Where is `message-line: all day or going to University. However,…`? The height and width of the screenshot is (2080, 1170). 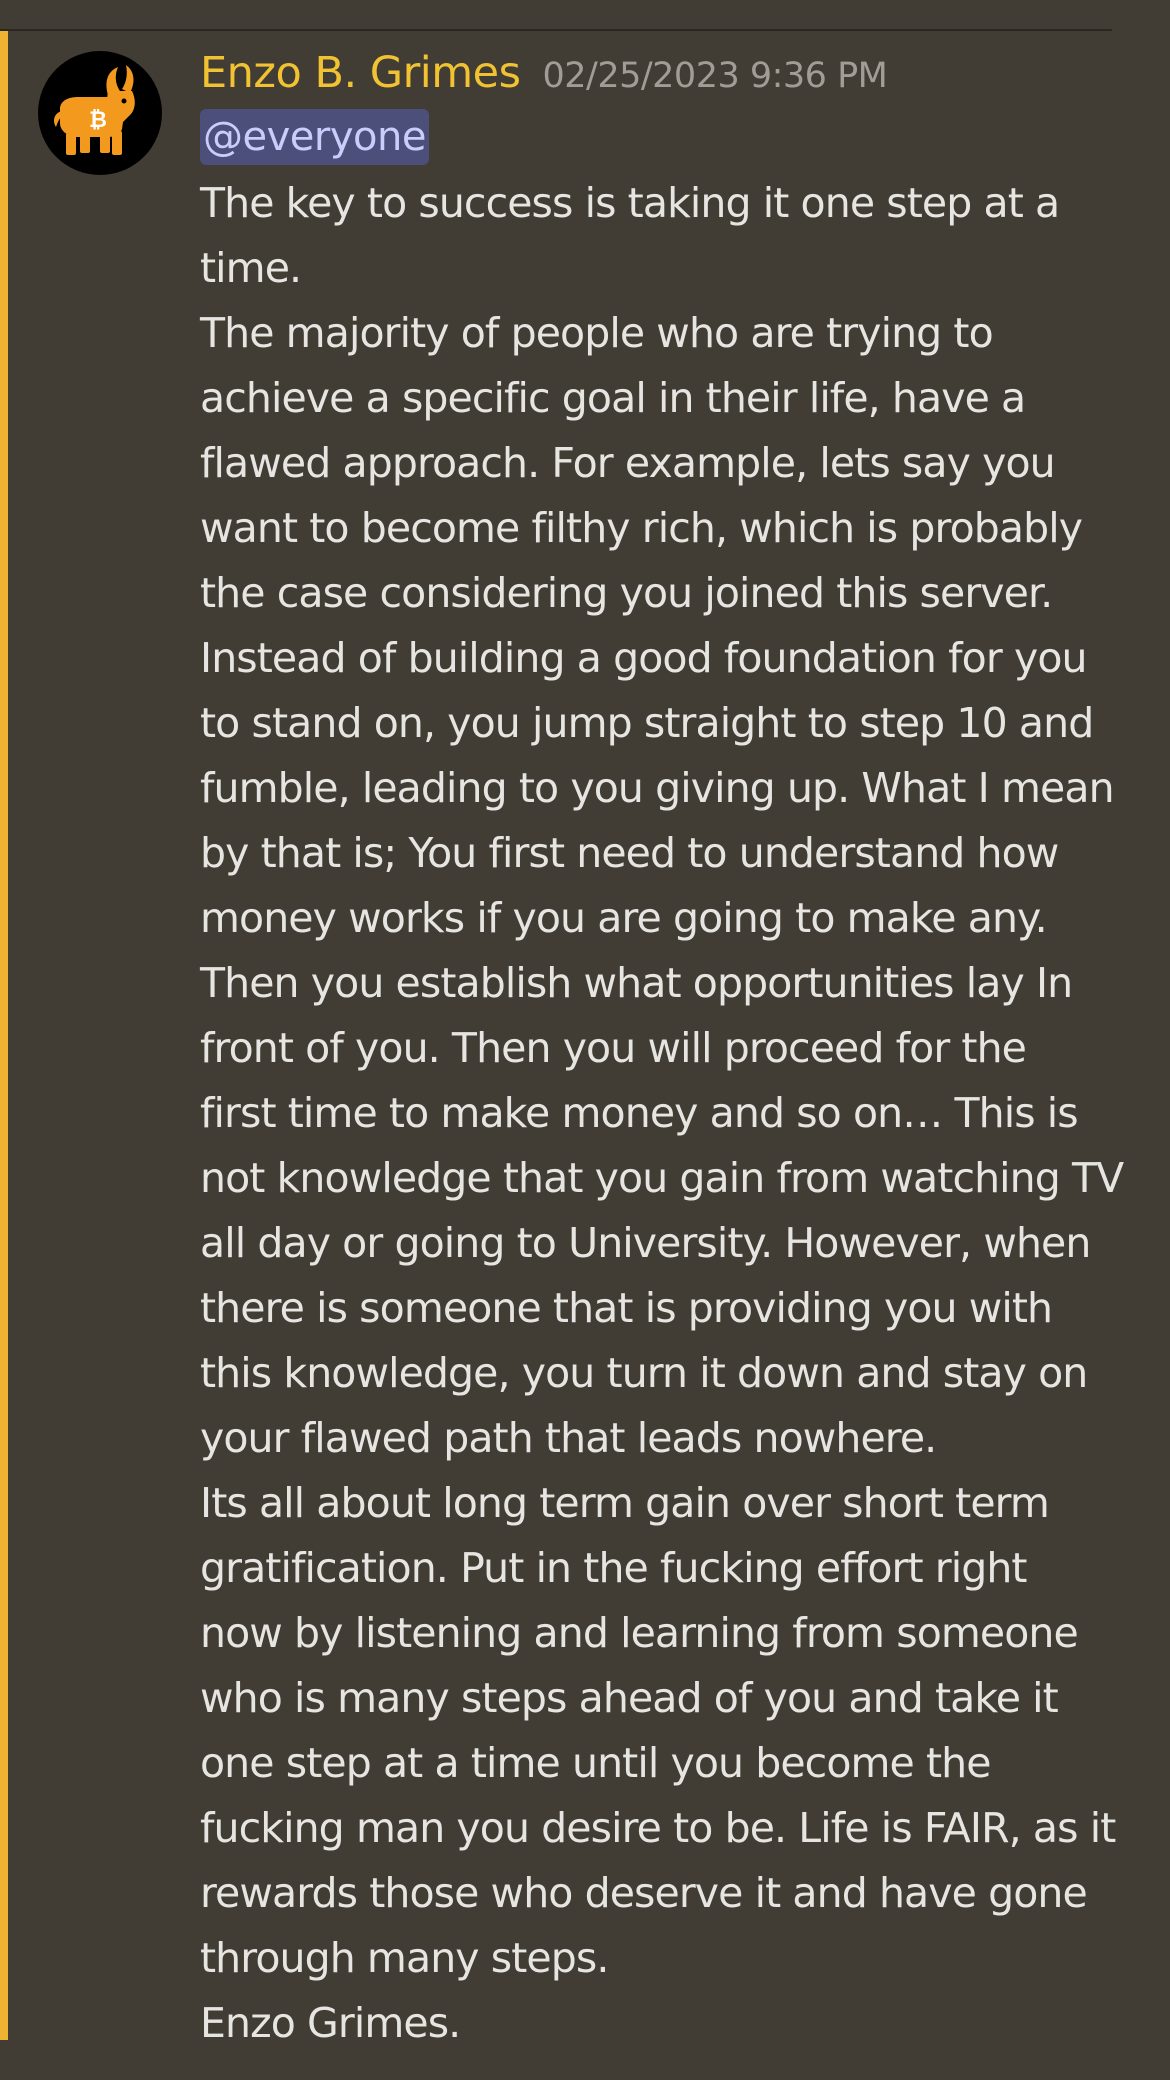
message-line: all day or going to University. However,… is located at coordinates (645, 1243).